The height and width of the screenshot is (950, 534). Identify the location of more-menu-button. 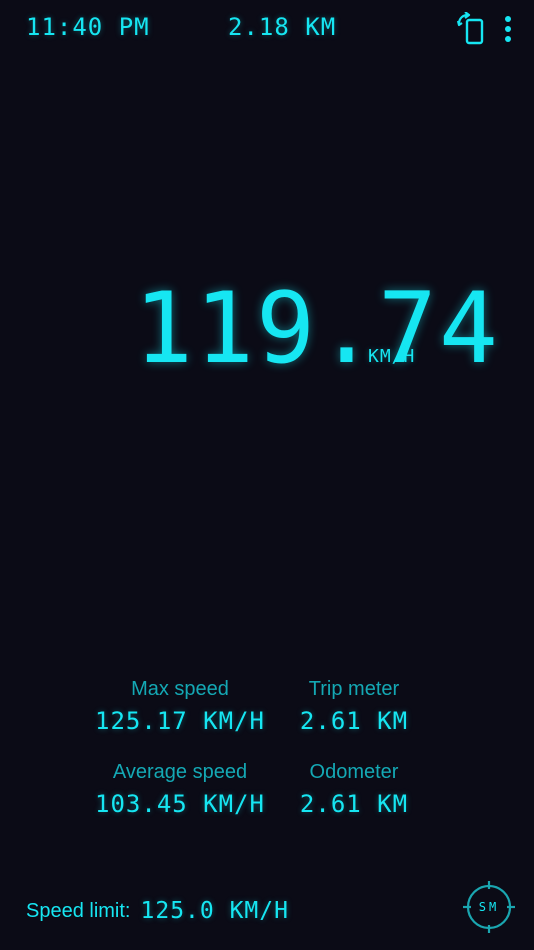
(508, 29).